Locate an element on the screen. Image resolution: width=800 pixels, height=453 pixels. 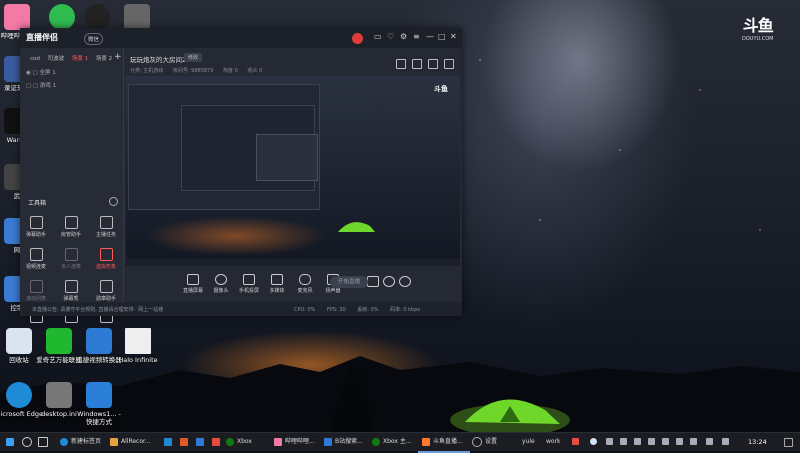
tool-danmu-show: 弹幕秀 is located at coordinates (71, 291).